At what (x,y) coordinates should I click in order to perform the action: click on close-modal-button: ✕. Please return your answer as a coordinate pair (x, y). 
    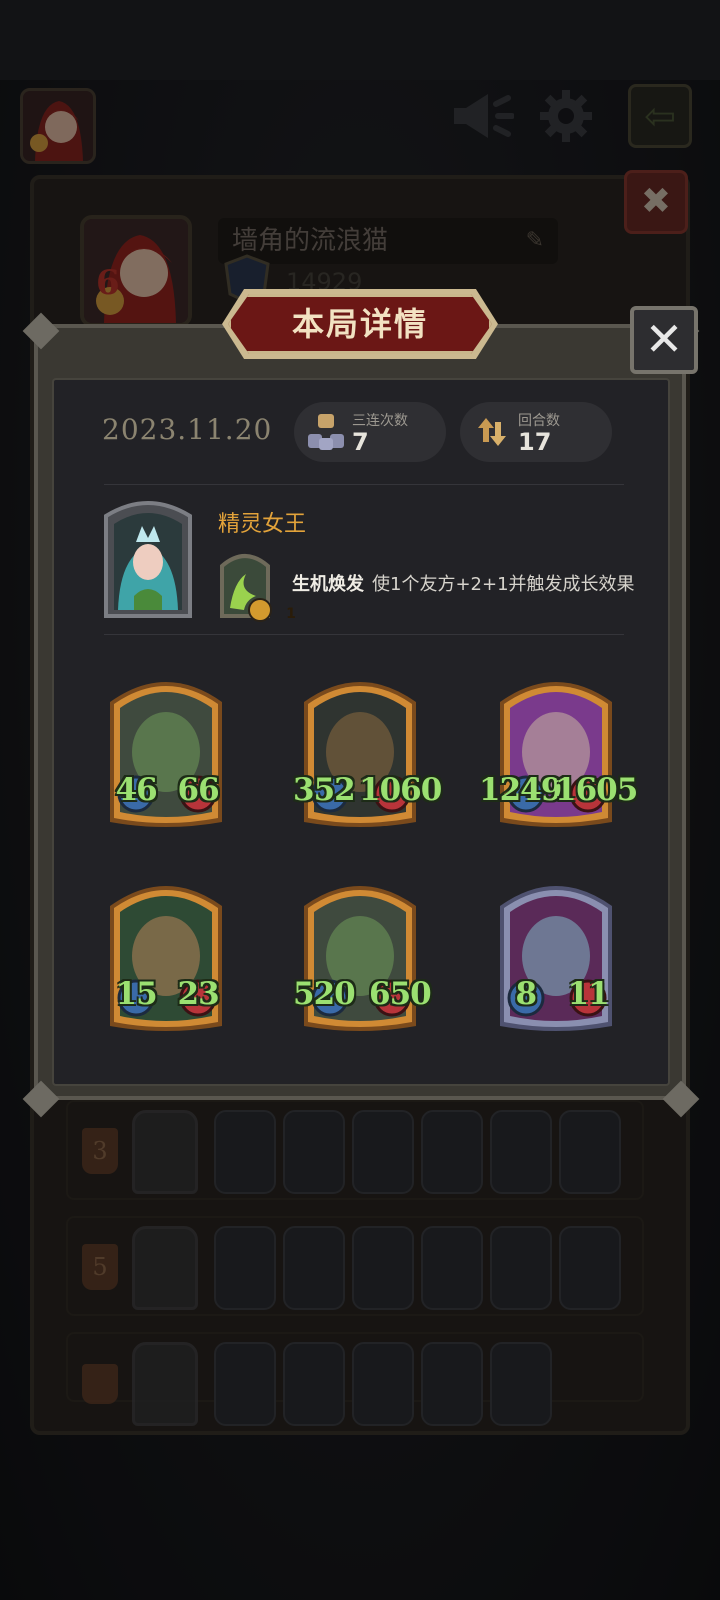
    Looking at the image, I should click on (664, 340).